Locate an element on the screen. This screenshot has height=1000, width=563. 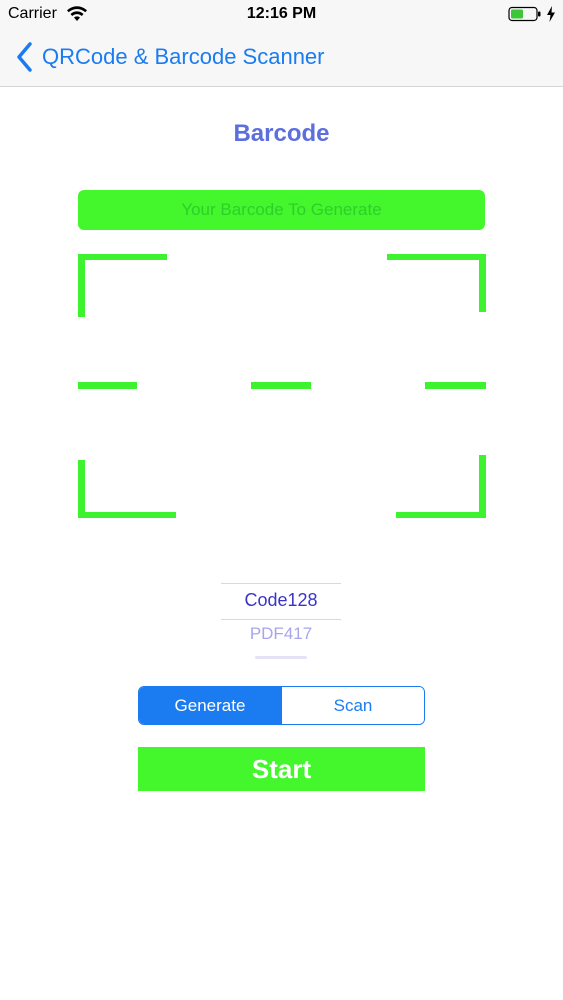
picker-top-line is located at coordinates (281, 583).